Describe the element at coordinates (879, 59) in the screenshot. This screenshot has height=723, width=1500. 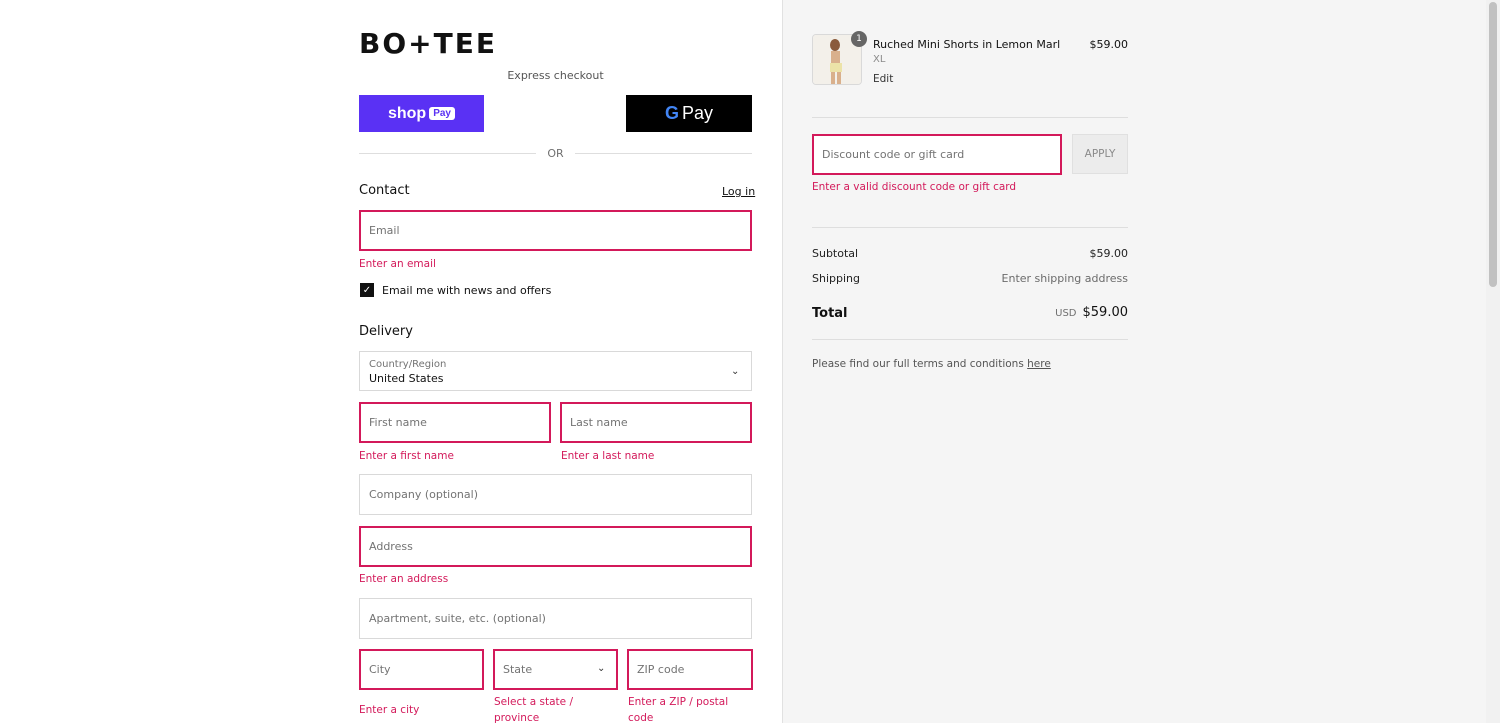
I see `product-variant: XL` at that location.